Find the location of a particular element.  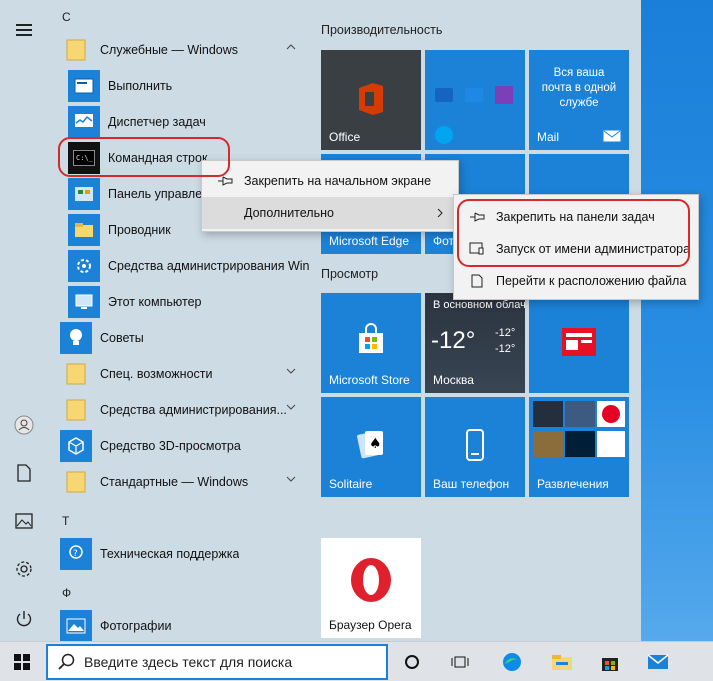

lightbulb-icon is located at coordinates (76, 338).